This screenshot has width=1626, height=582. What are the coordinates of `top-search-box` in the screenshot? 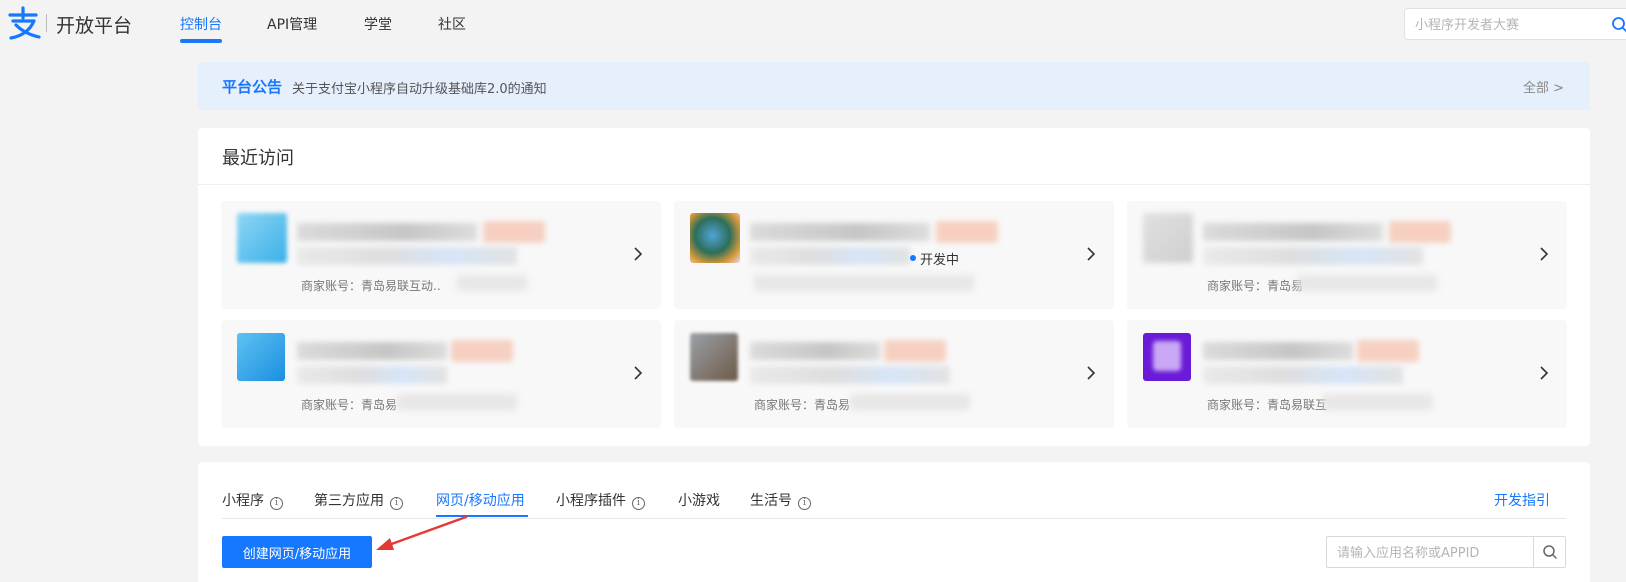 It's located at (1515, 24).